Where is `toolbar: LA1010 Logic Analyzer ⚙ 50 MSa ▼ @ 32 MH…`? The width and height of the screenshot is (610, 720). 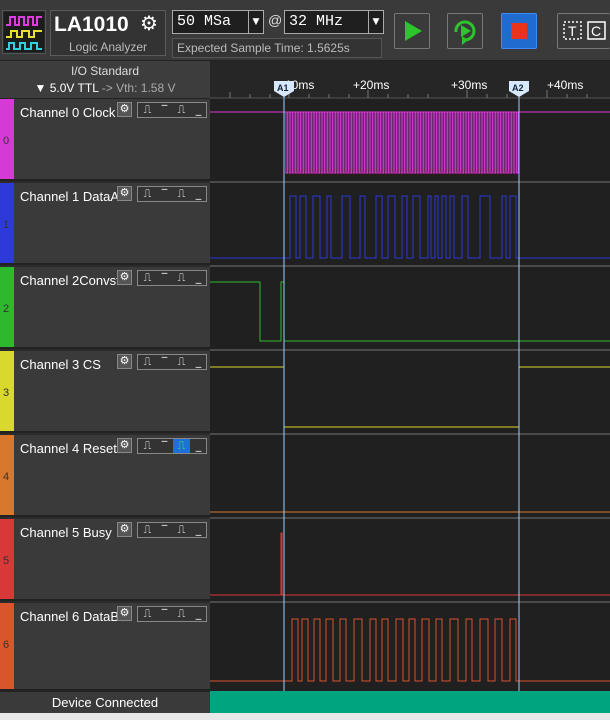 toolbar: LA1010 Logic Analyzer ⚙ 50 MSa ▼ @ 32 MH… is located at coordinates (305, 30).